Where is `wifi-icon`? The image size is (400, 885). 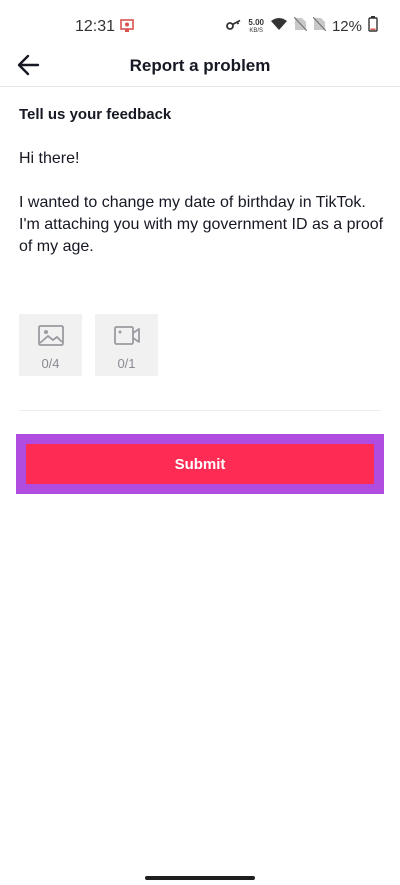 wifi-icon is located at coordinates (279, 26).